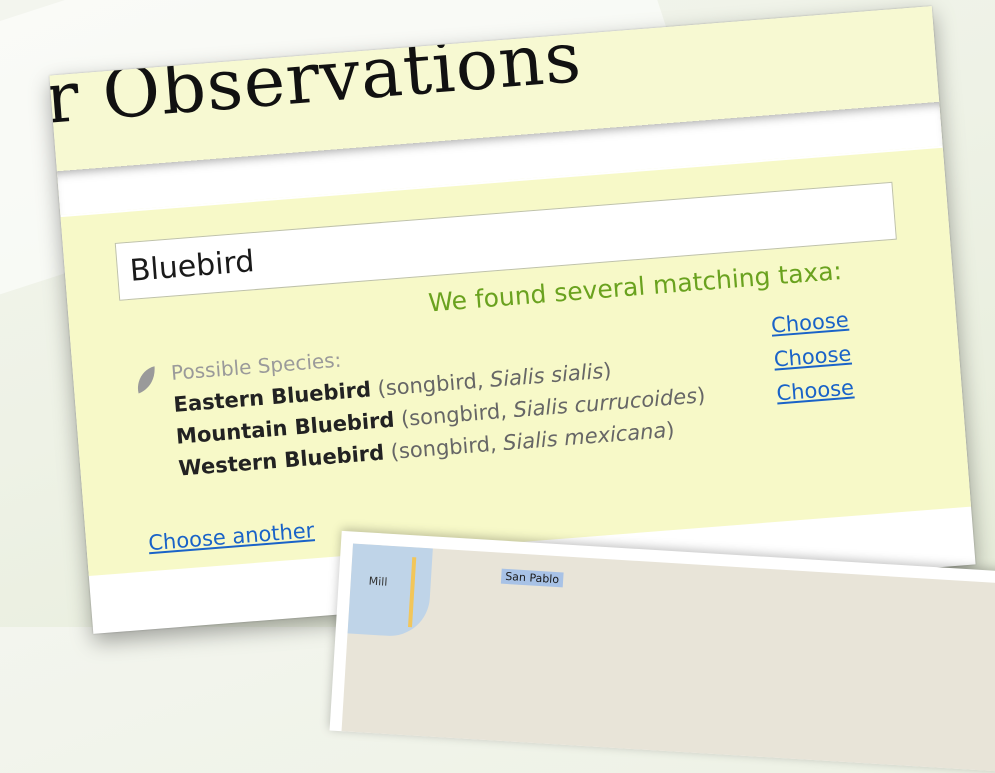 The width and height of the screenshot is (995, 773). Describe the element at coordinates (281, 460) in the screenshot. I see `species-common-name: Western Bluebird` at that location.